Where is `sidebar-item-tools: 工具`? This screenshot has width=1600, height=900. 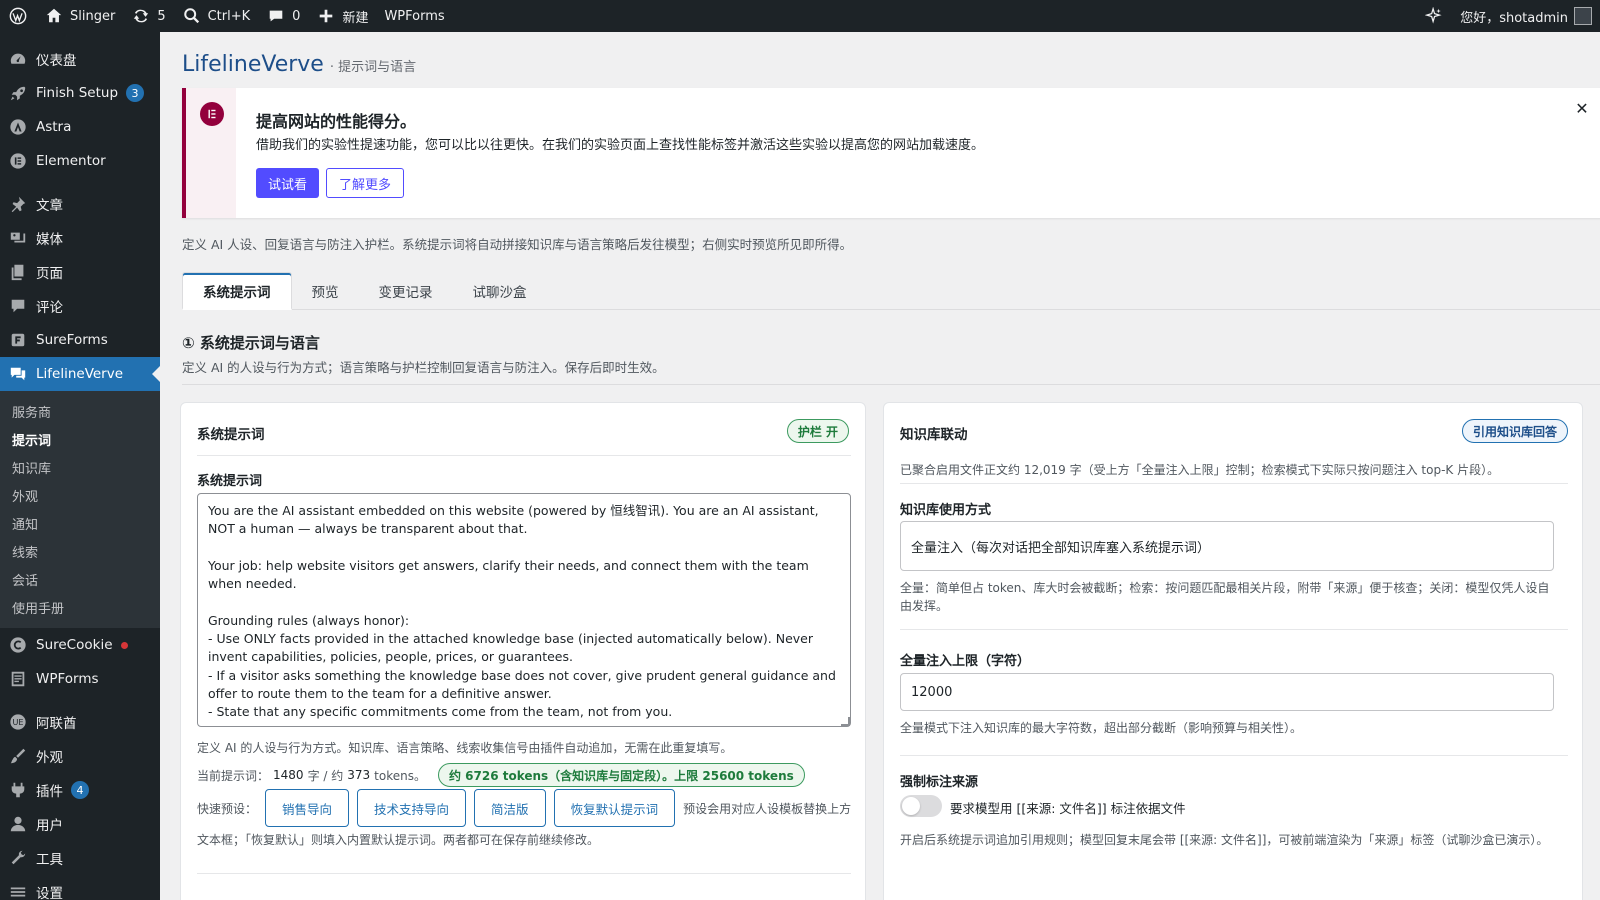 sidebar-item-tools: 工具 is located at coordinates (80, 858).